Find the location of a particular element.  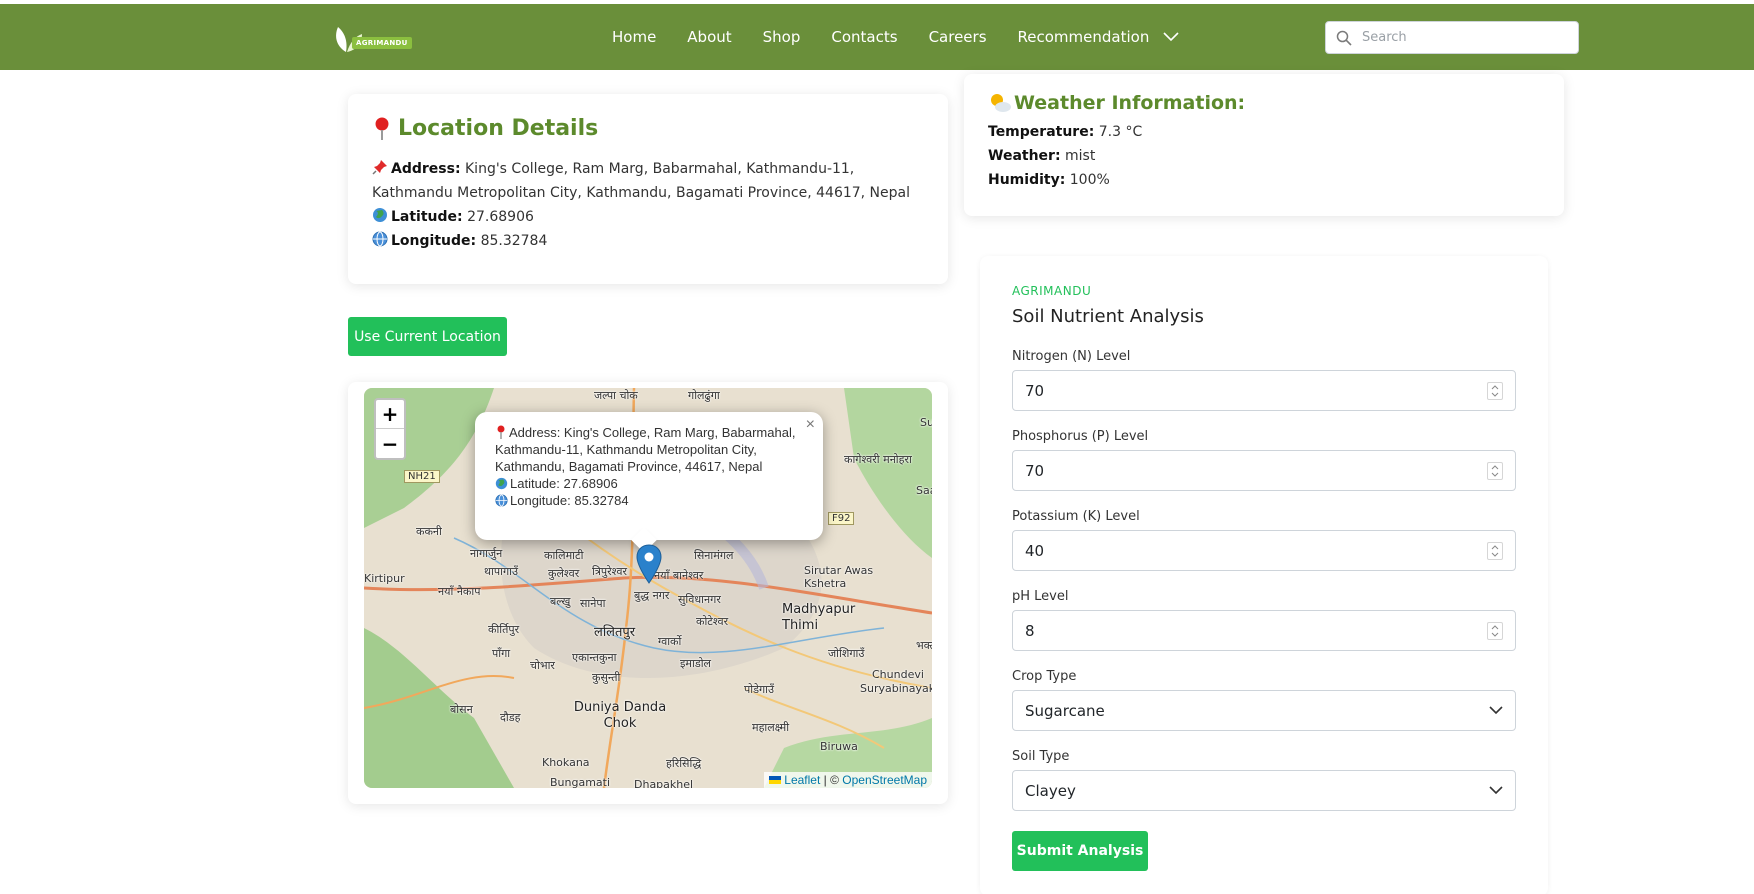

map-label: गोलढुंगा is located at coordinates (704, 395).